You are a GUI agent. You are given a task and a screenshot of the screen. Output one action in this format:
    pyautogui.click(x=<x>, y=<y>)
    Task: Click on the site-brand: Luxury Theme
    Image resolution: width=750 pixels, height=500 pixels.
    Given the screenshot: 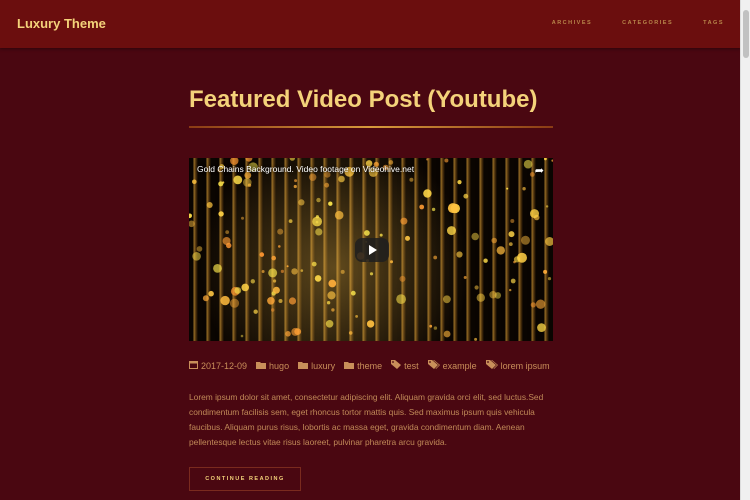 What is the action you would take?
    pyautogui.click(x=61, y=23)
    